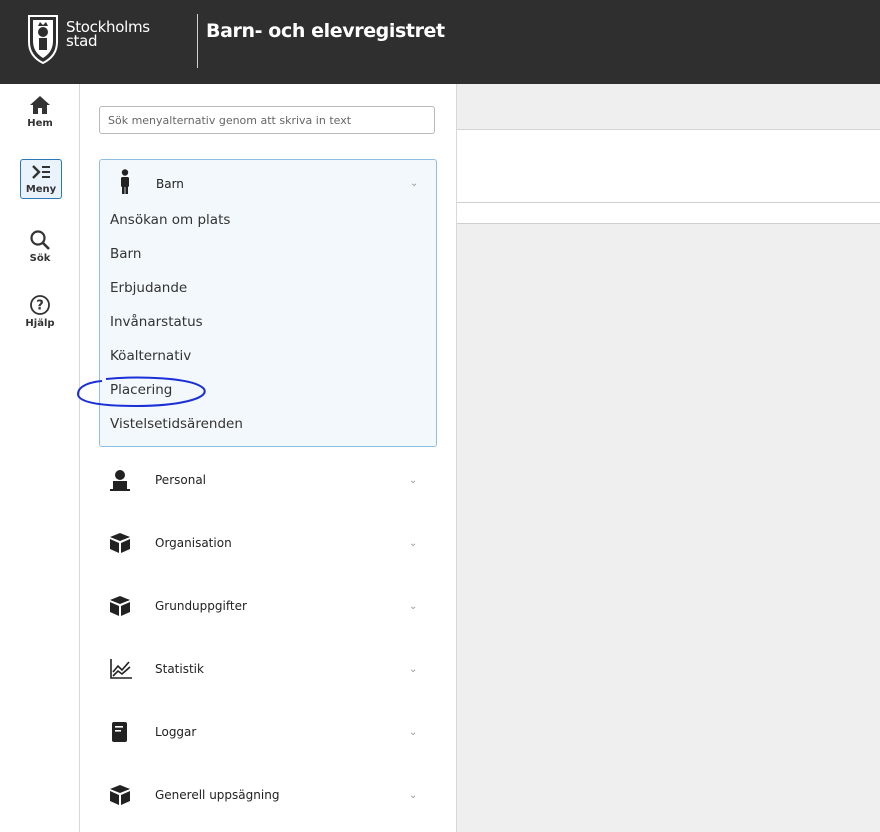 The image size is (880, 832). Describe the element at coordinates (125, 254) in the screenshot. I see `menu-item-barn: Barn` at that location.